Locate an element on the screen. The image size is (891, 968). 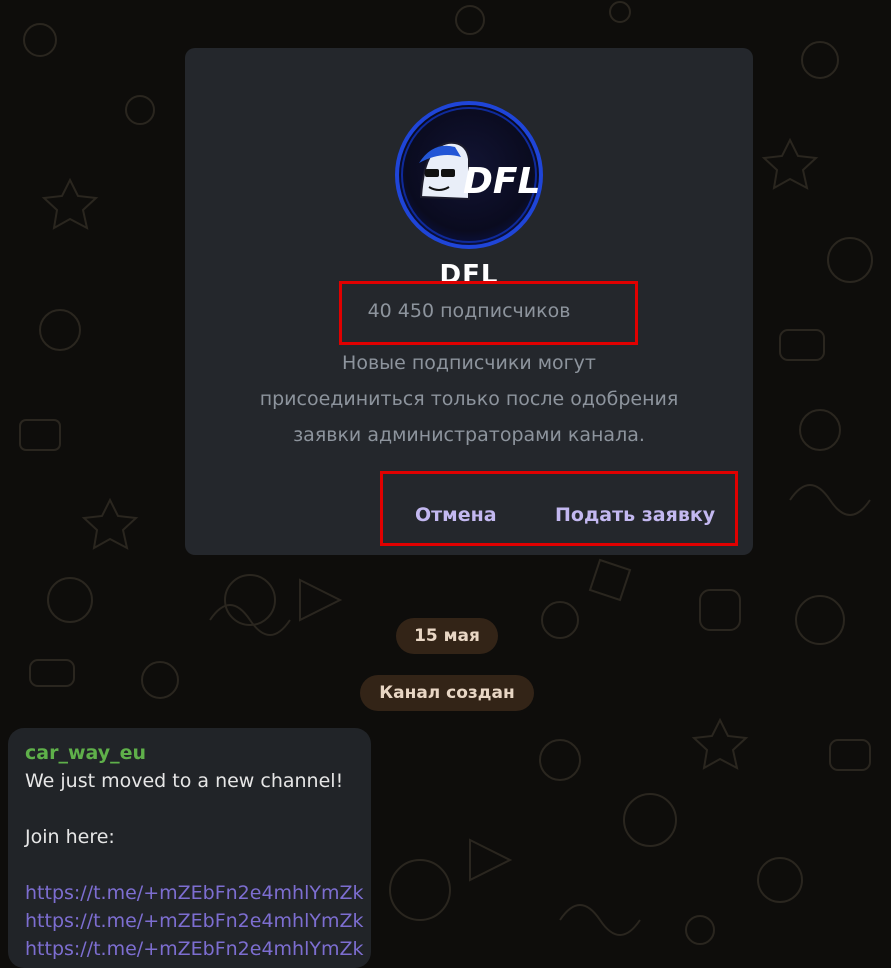
dfl-logo-icon: DFL is located at coordinates (469, 175).